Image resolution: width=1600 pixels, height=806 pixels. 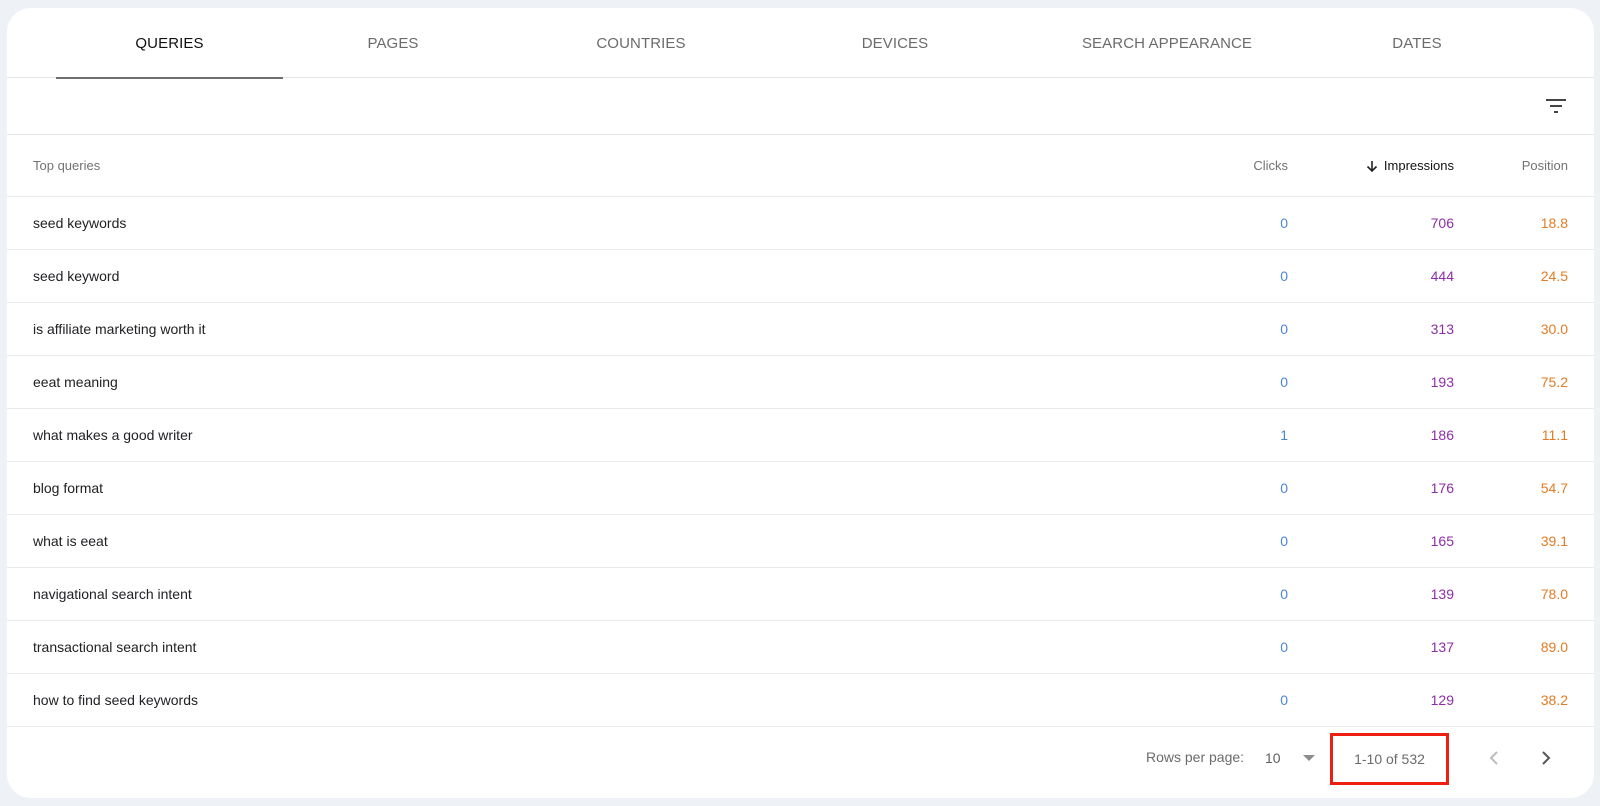 What do you see at coordinates (800, 593) in the screenshot?
I see `table-row: navigational search intent 0 139 78.0` at bounding box center [800, 593].